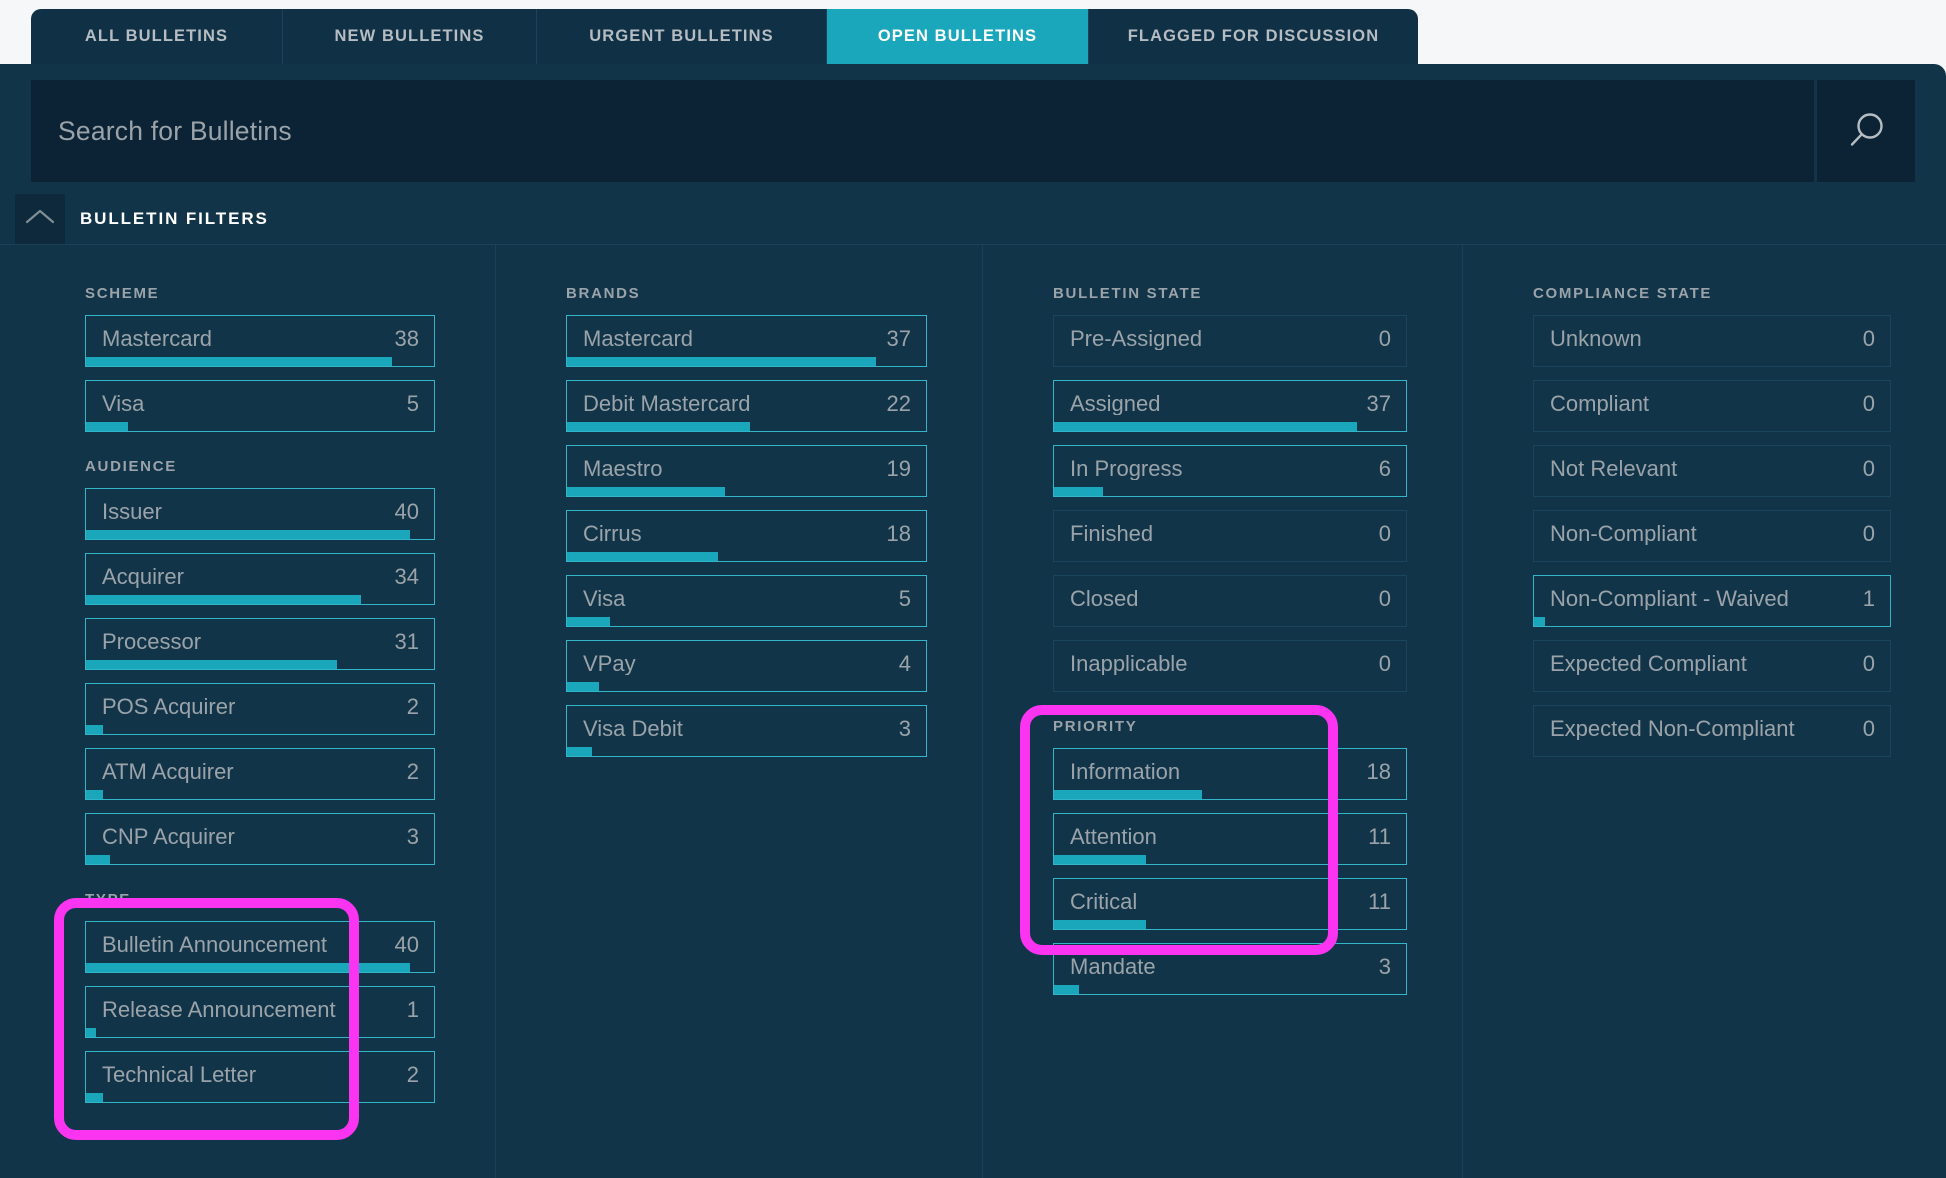 The width and height of the screenshot is (1946, 1178). Describe the element at coordinates (123, 404) in the screenshot. I see `filter-item-label: Visa` at that location.